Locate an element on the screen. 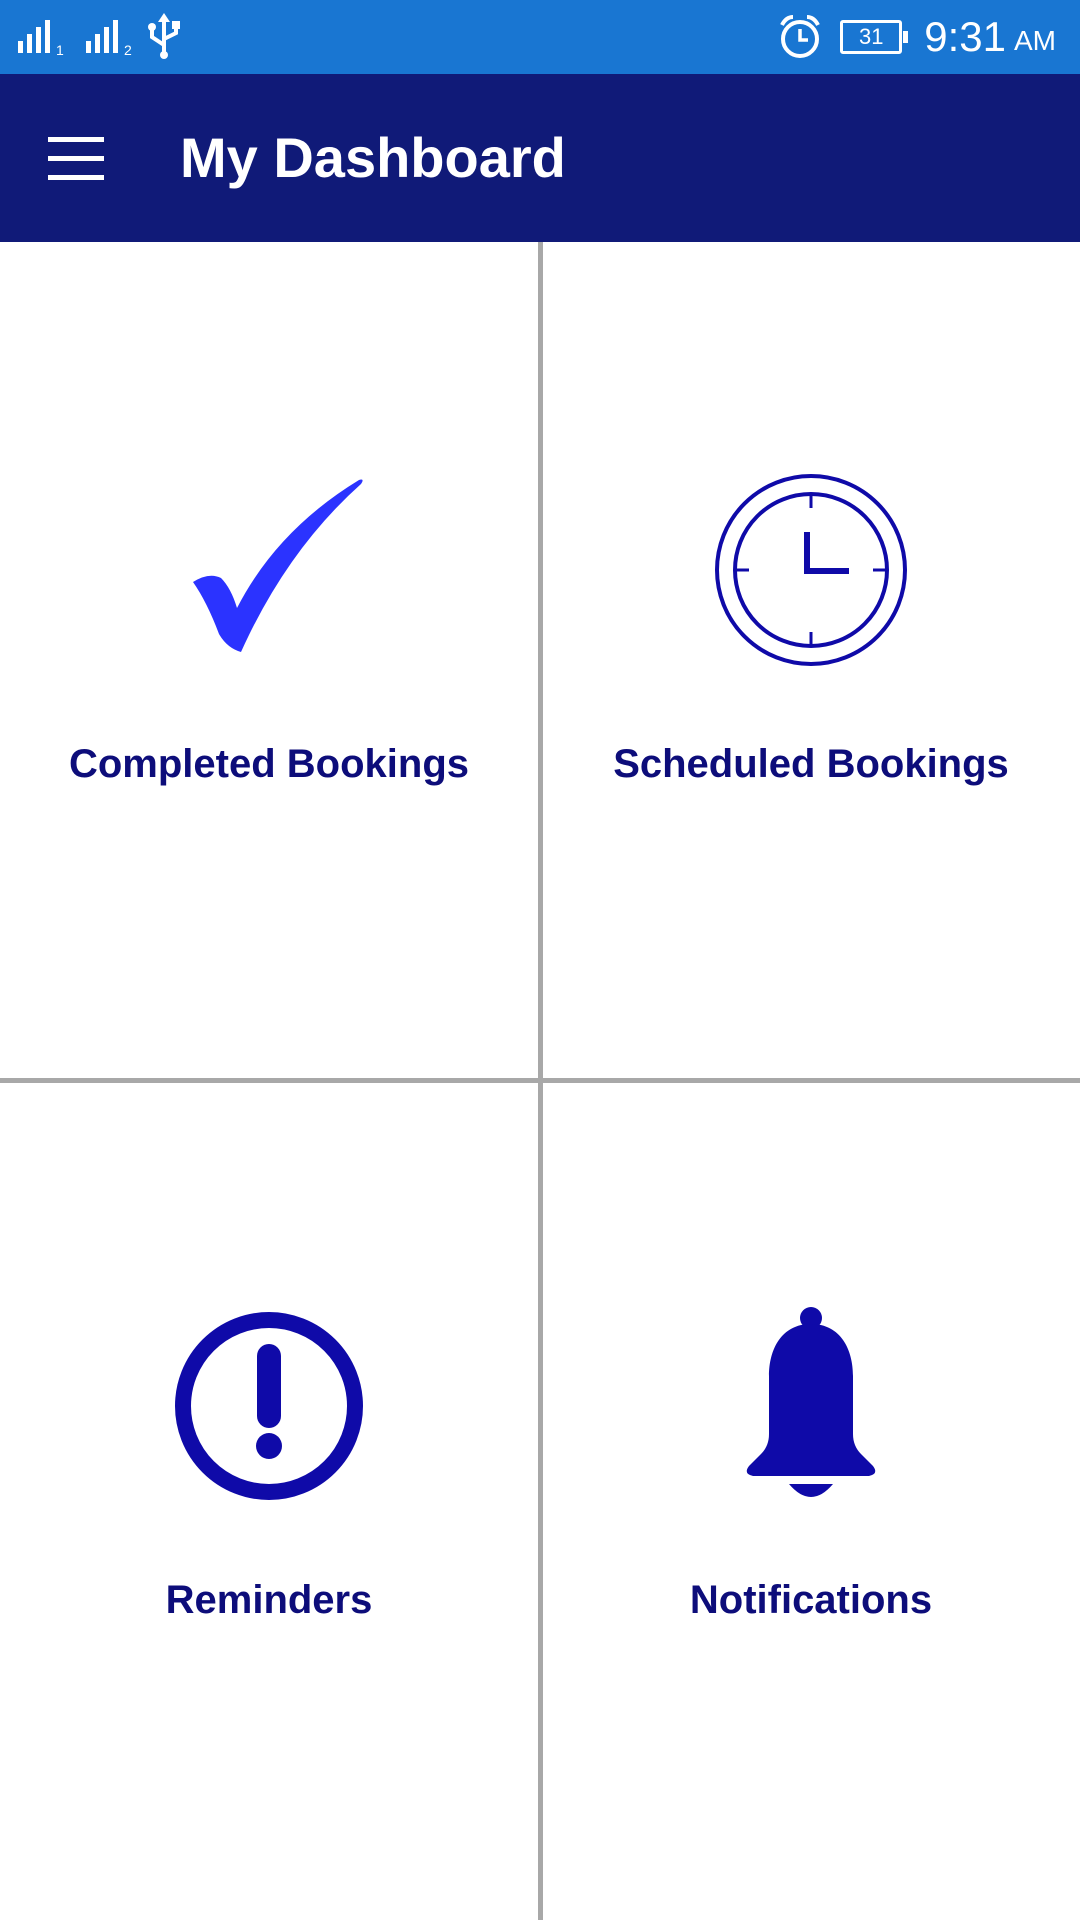 The height and width of the screenshot is (1920, 1080). app-bar: My Dashboard is located at coordinates (540, 158).